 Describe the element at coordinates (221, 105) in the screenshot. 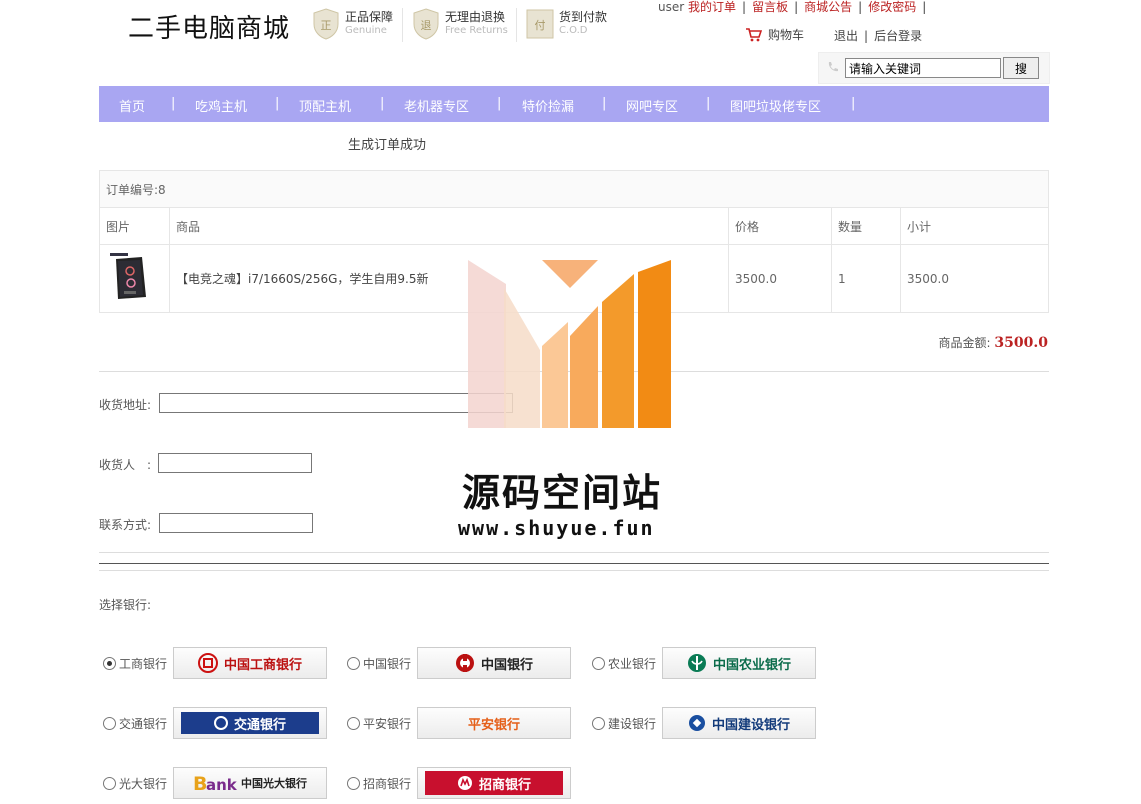

I see `nav-gaming: 吃鸡主机` at that location.